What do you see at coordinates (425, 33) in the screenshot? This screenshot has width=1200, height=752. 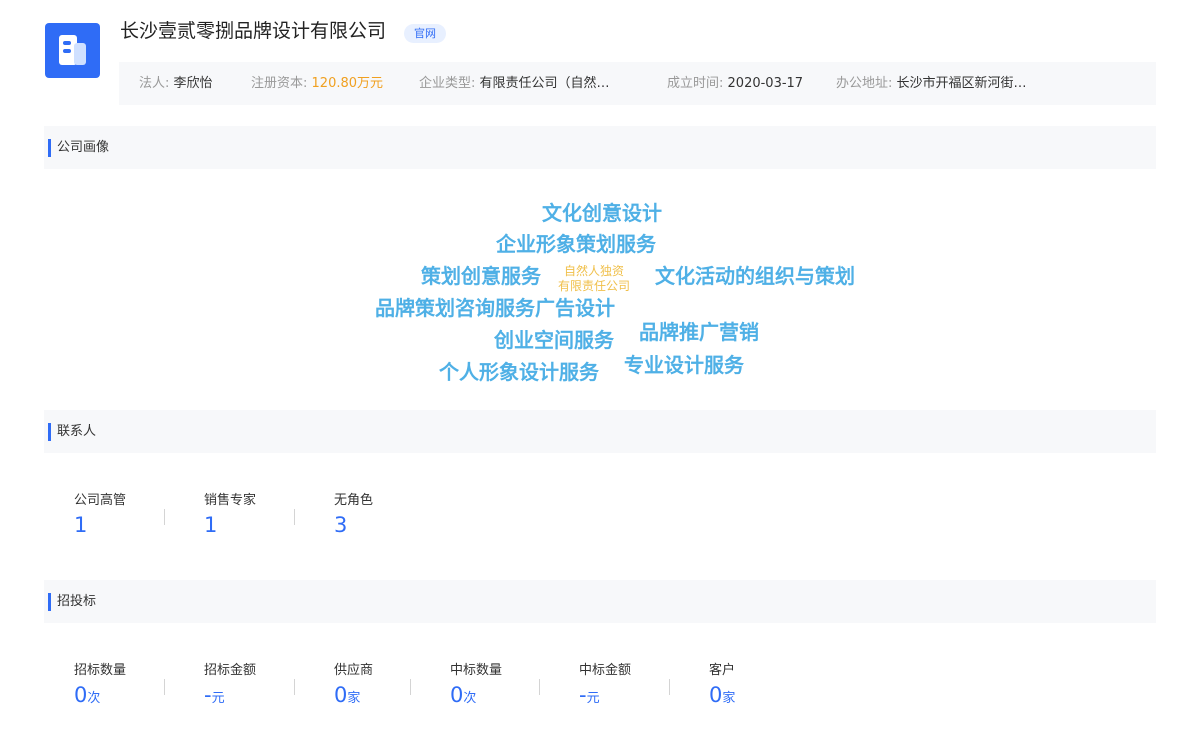 I see `official-website-tag: 官网` at bounding box center [425, 33].